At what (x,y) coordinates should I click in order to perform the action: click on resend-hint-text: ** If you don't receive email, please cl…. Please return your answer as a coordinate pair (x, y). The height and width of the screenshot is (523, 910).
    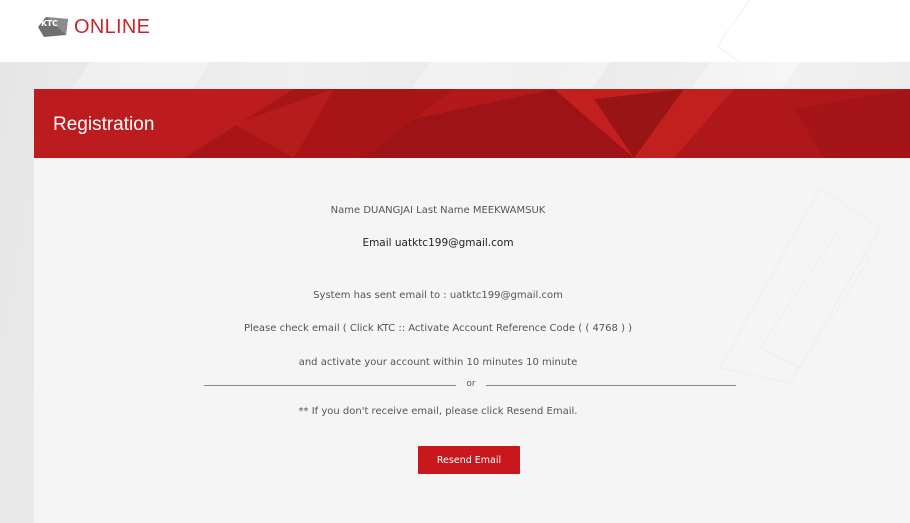
    Looking at the image, I should click on (438, 411).